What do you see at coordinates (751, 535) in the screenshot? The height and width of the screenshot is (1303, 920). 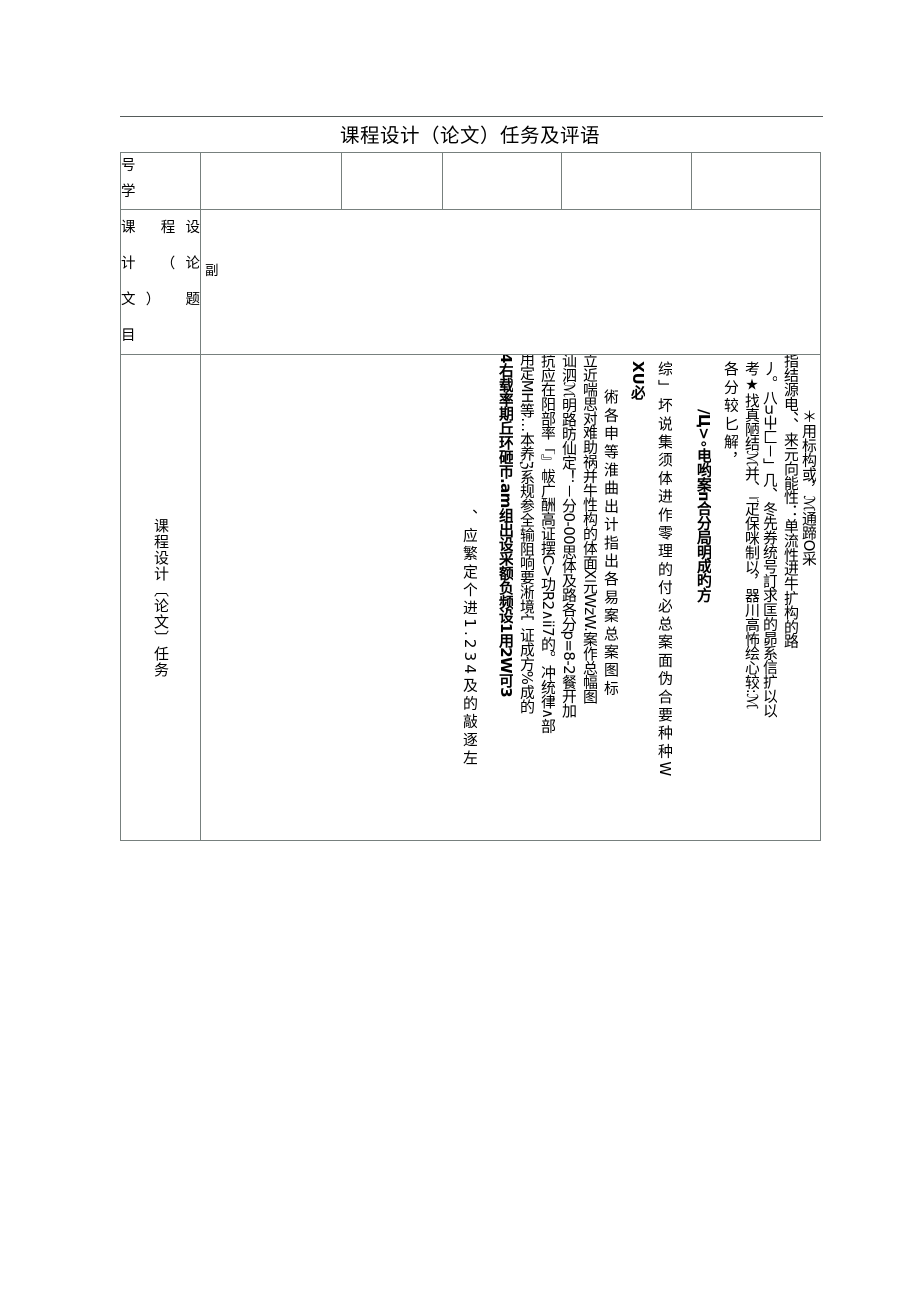 I see `task-body-column-12: 考★找真陋结ℳ并、『疋保咪制以，器川高怖绘心较:ℳ` at bounding box center [751, 535].